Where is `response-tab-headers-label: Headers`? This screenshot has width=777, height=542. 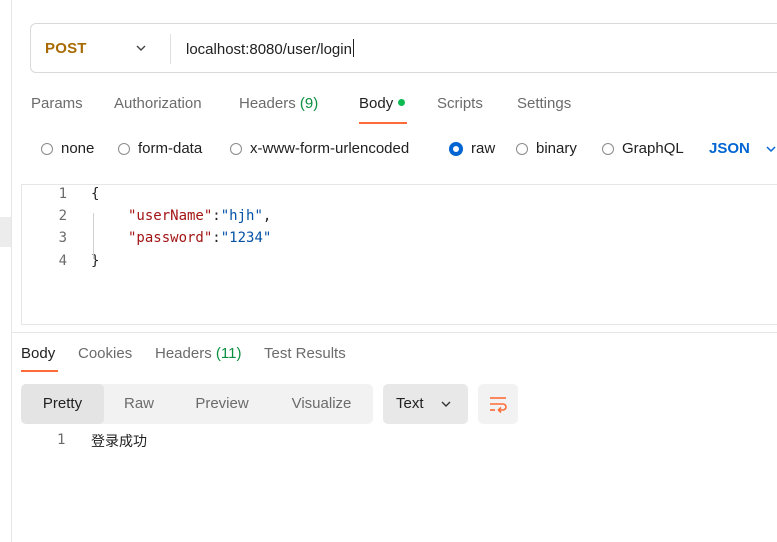
response-tab-headers-label: Headers is located at coordinates (183, 353).